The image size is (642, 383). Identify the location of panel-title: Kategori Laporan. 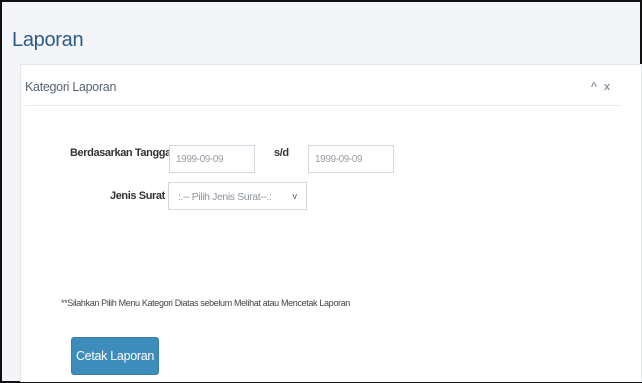
(71, 87).